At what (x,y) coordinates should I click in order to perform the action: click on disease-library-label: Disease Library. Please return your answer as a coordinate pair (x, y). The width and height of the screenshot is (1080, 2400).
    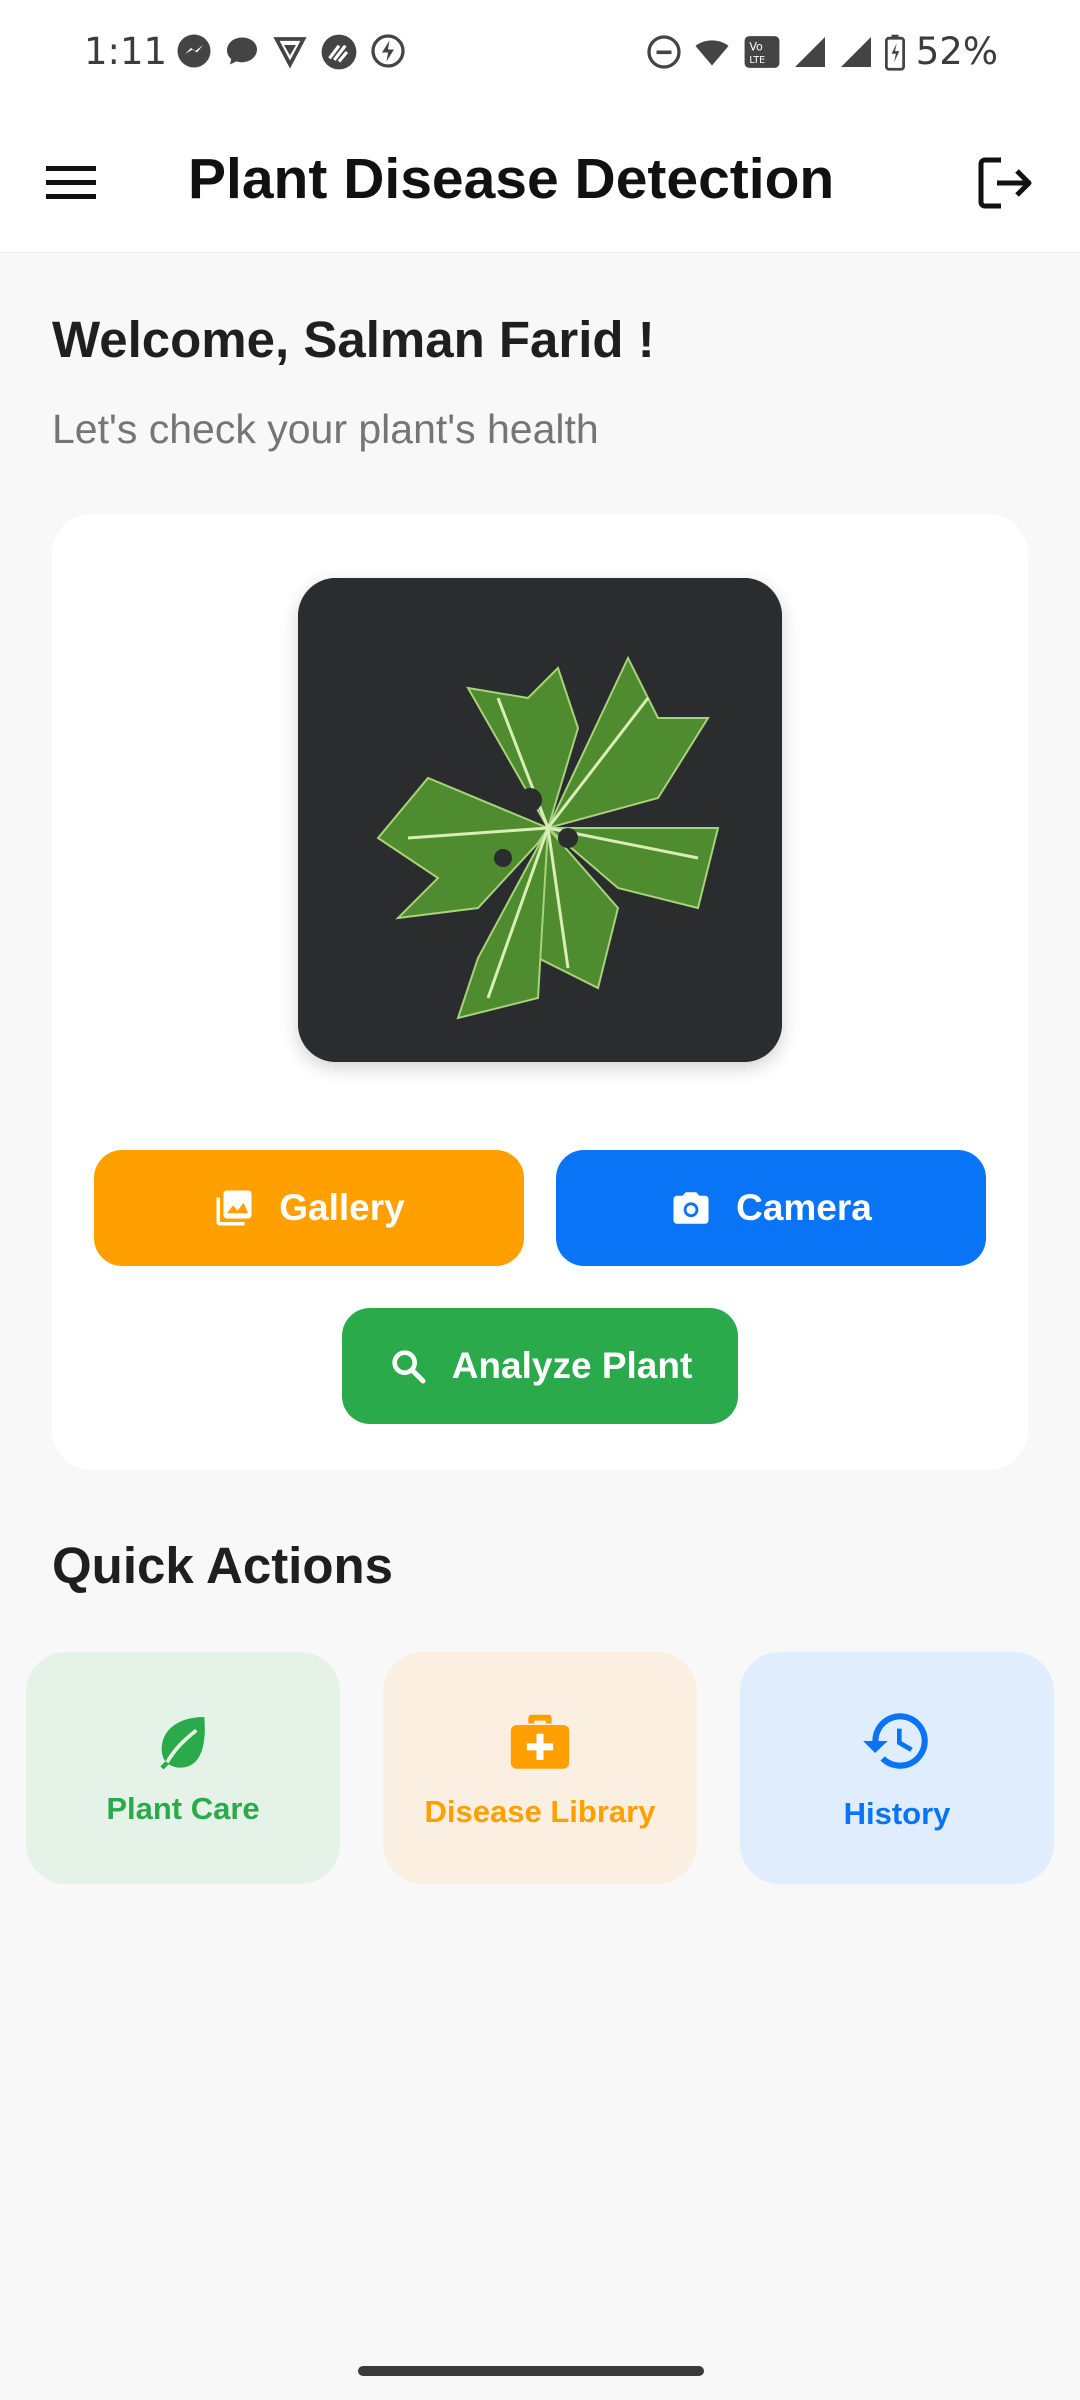
    Looking at the image, I should click on (540, 1811).